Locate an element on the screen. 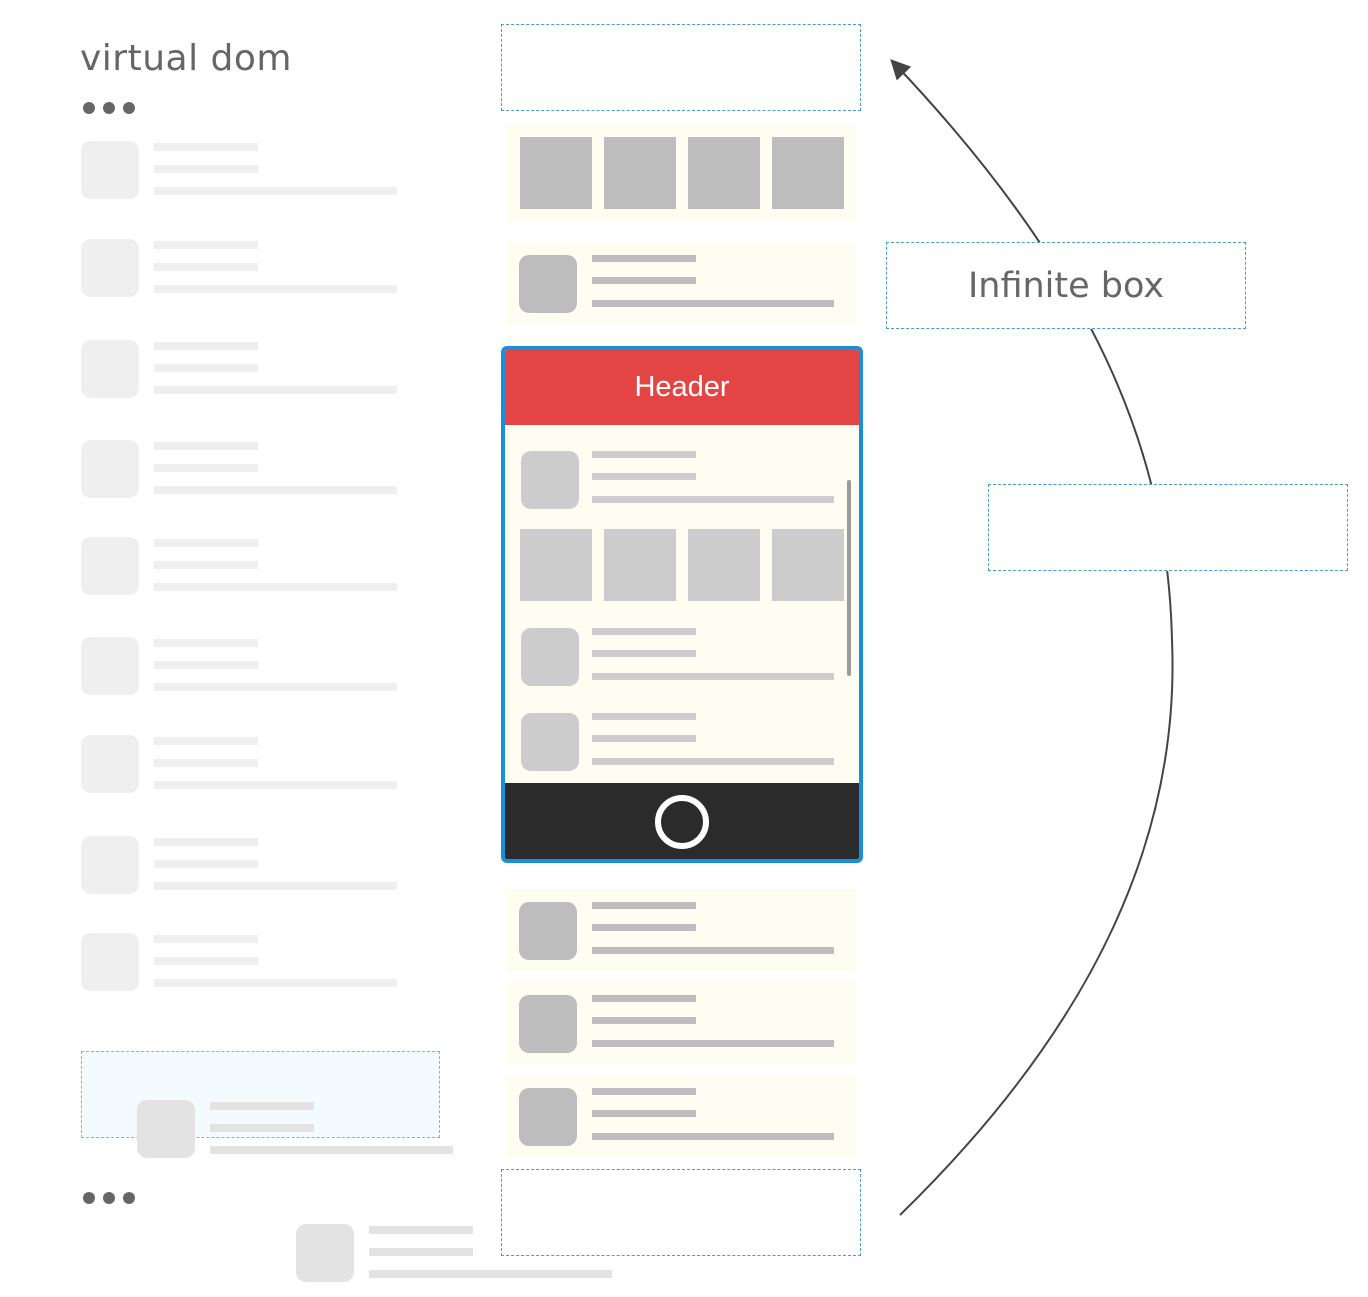 This screenshot has height=1297, width=1368. phone-header: Header is located at coordinates (682, 387).